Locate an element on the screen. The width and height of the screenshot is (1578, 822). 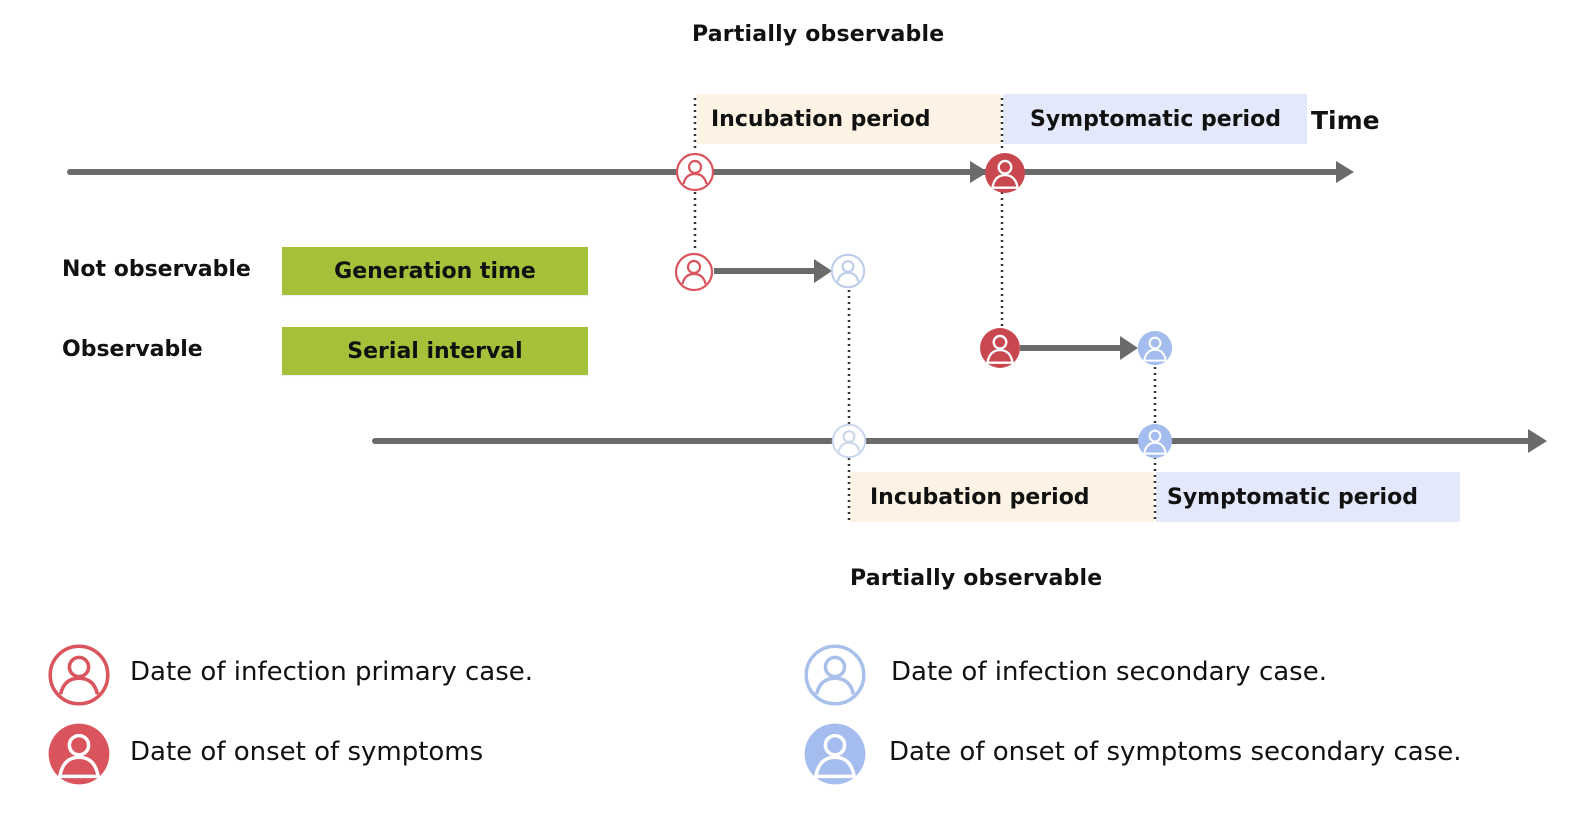
legend-primary-onset-icon is located at coordinates (79, 754).